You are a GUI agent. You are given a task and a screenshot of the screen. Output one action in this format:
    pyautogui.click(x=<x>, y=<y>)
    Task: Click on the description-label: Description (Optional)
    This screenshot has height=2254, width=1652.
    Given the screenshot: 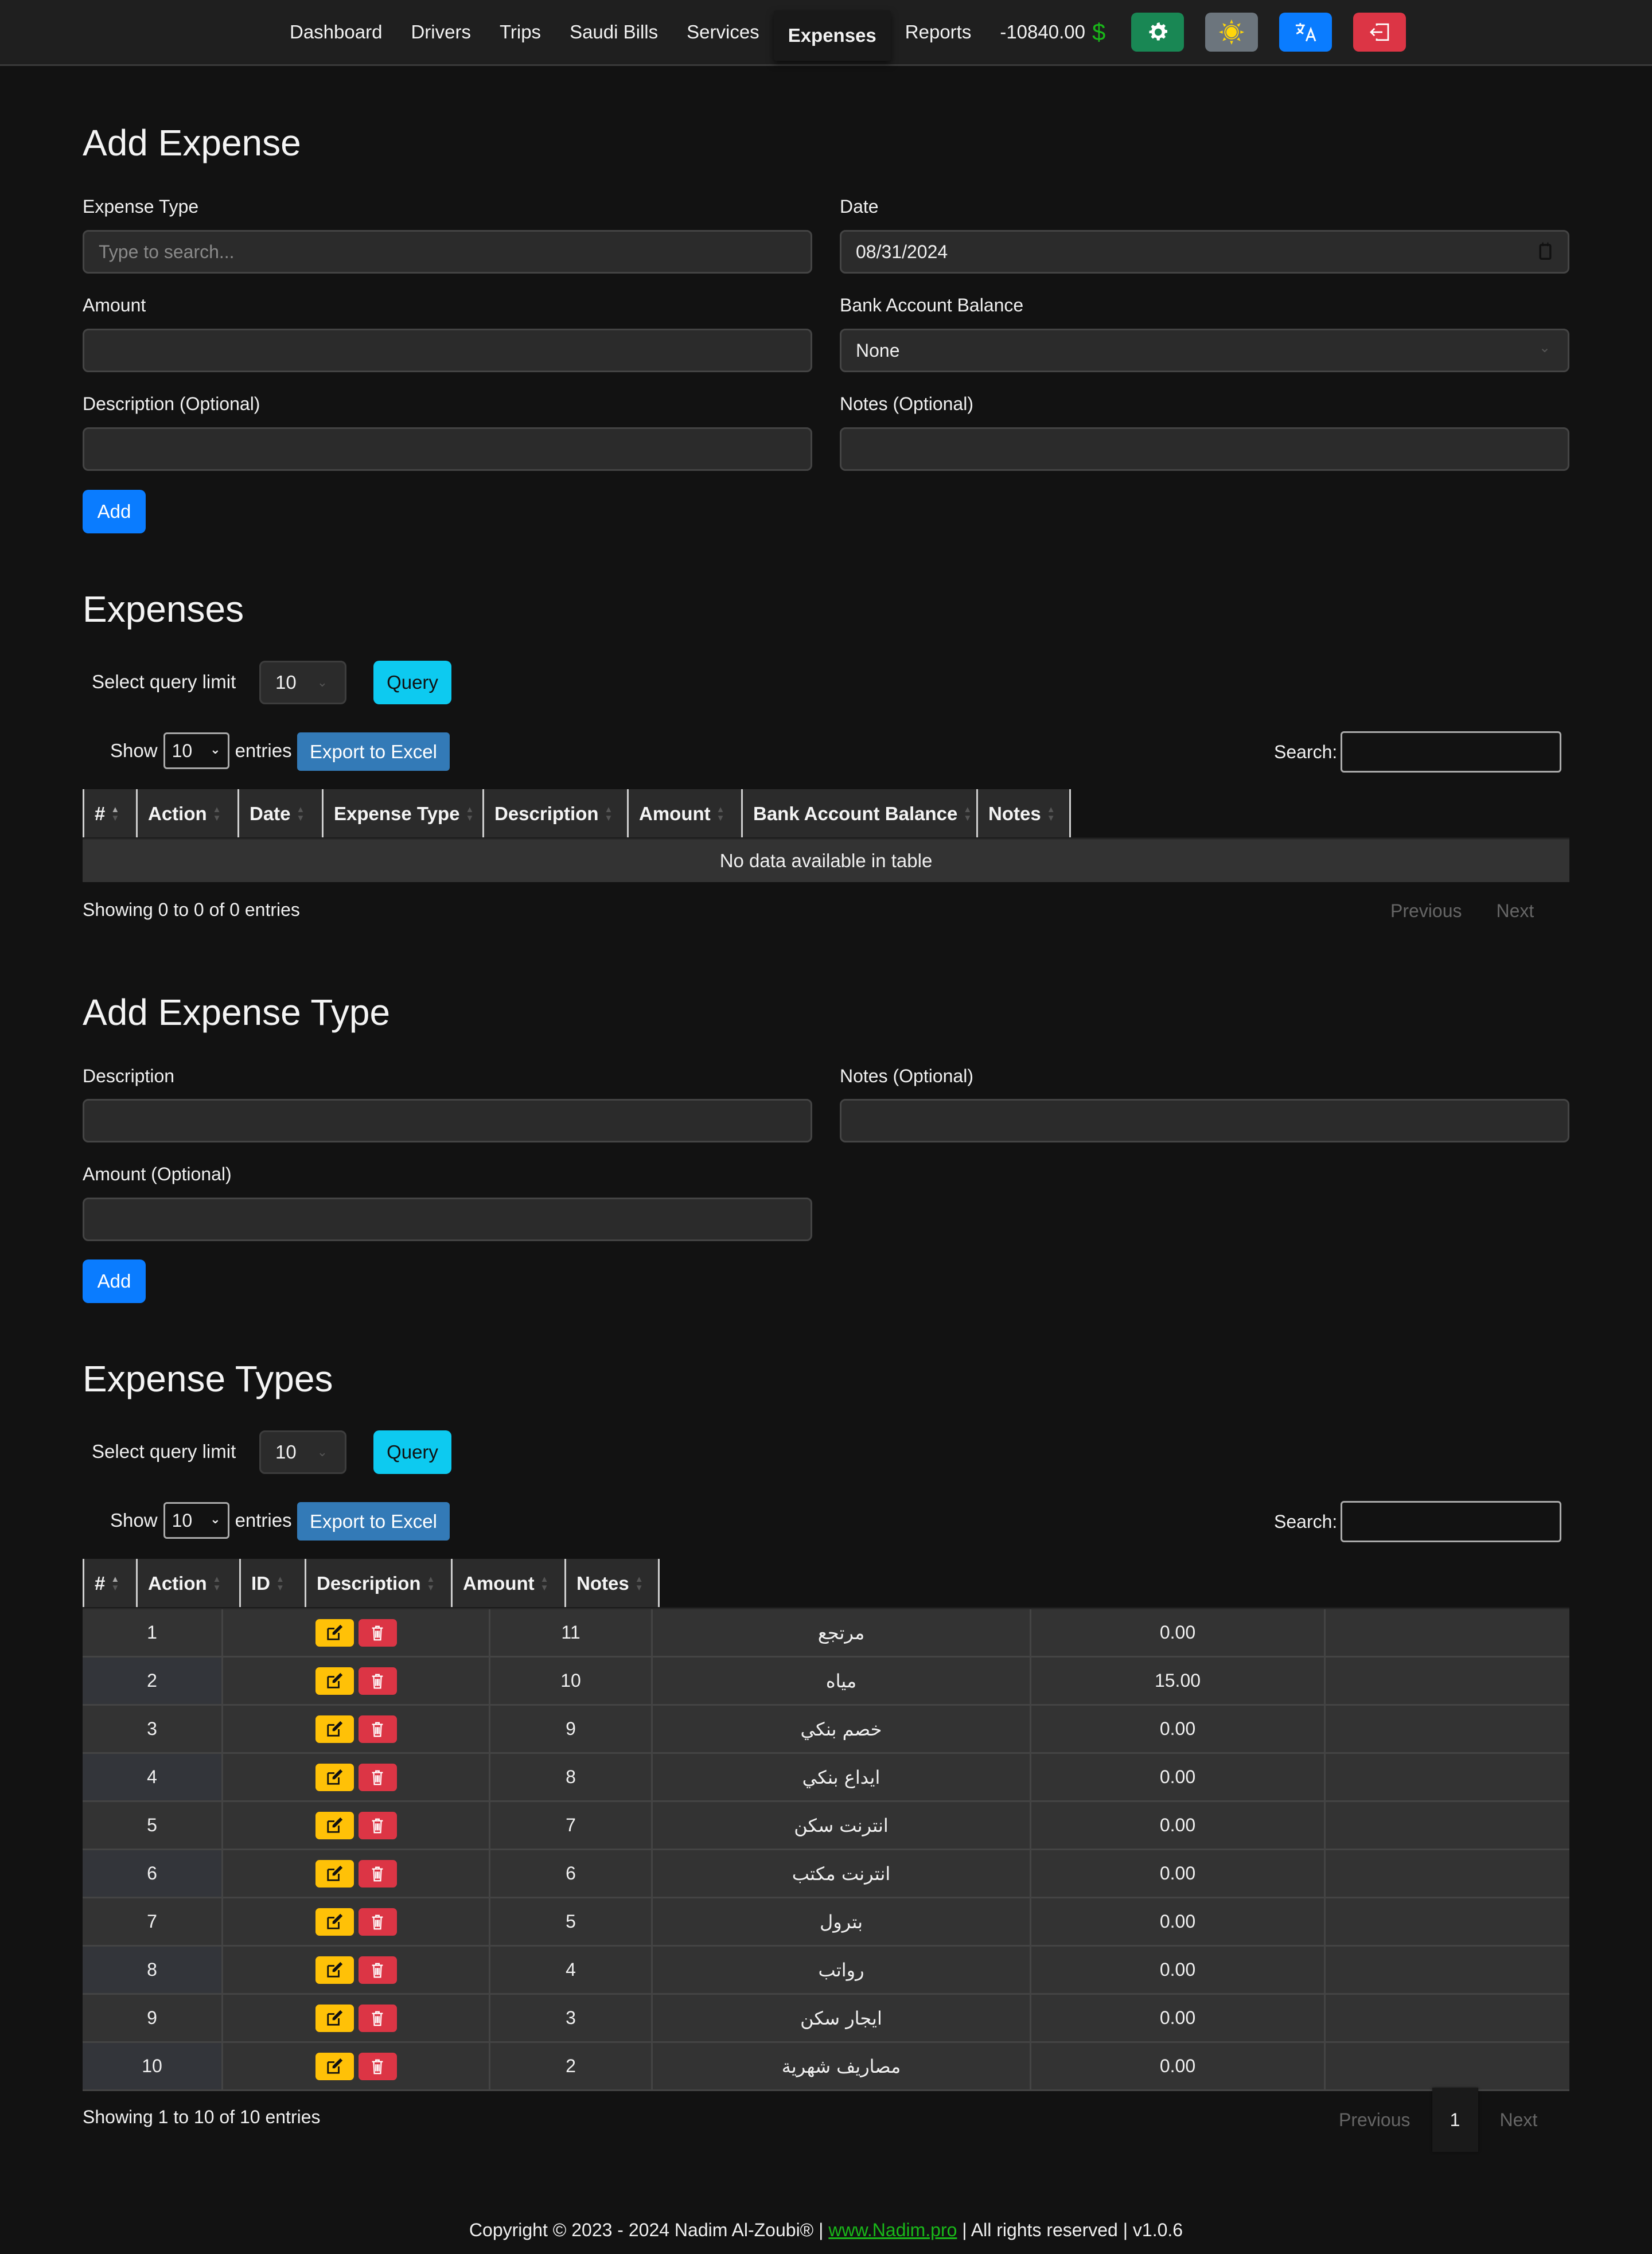 What is the action you would take?
    pyautogui.click(x=171, y=403)
    